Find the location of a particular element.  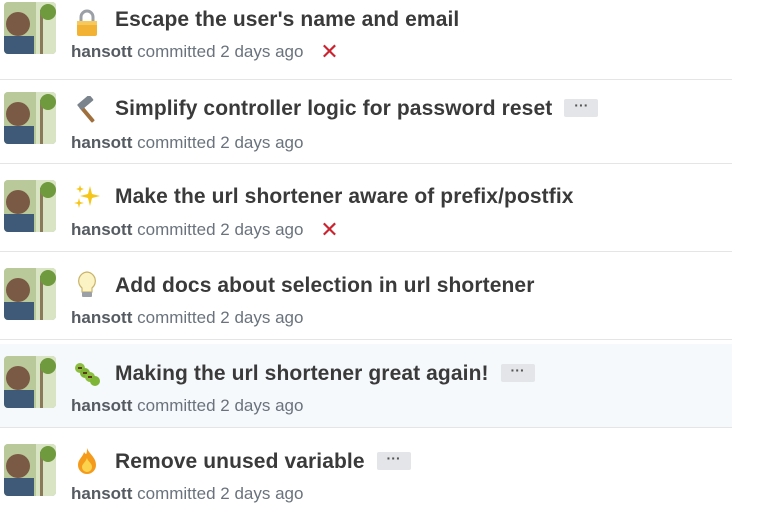

commit-title-text: Remove unused variable is located at coordinates (240, 461).